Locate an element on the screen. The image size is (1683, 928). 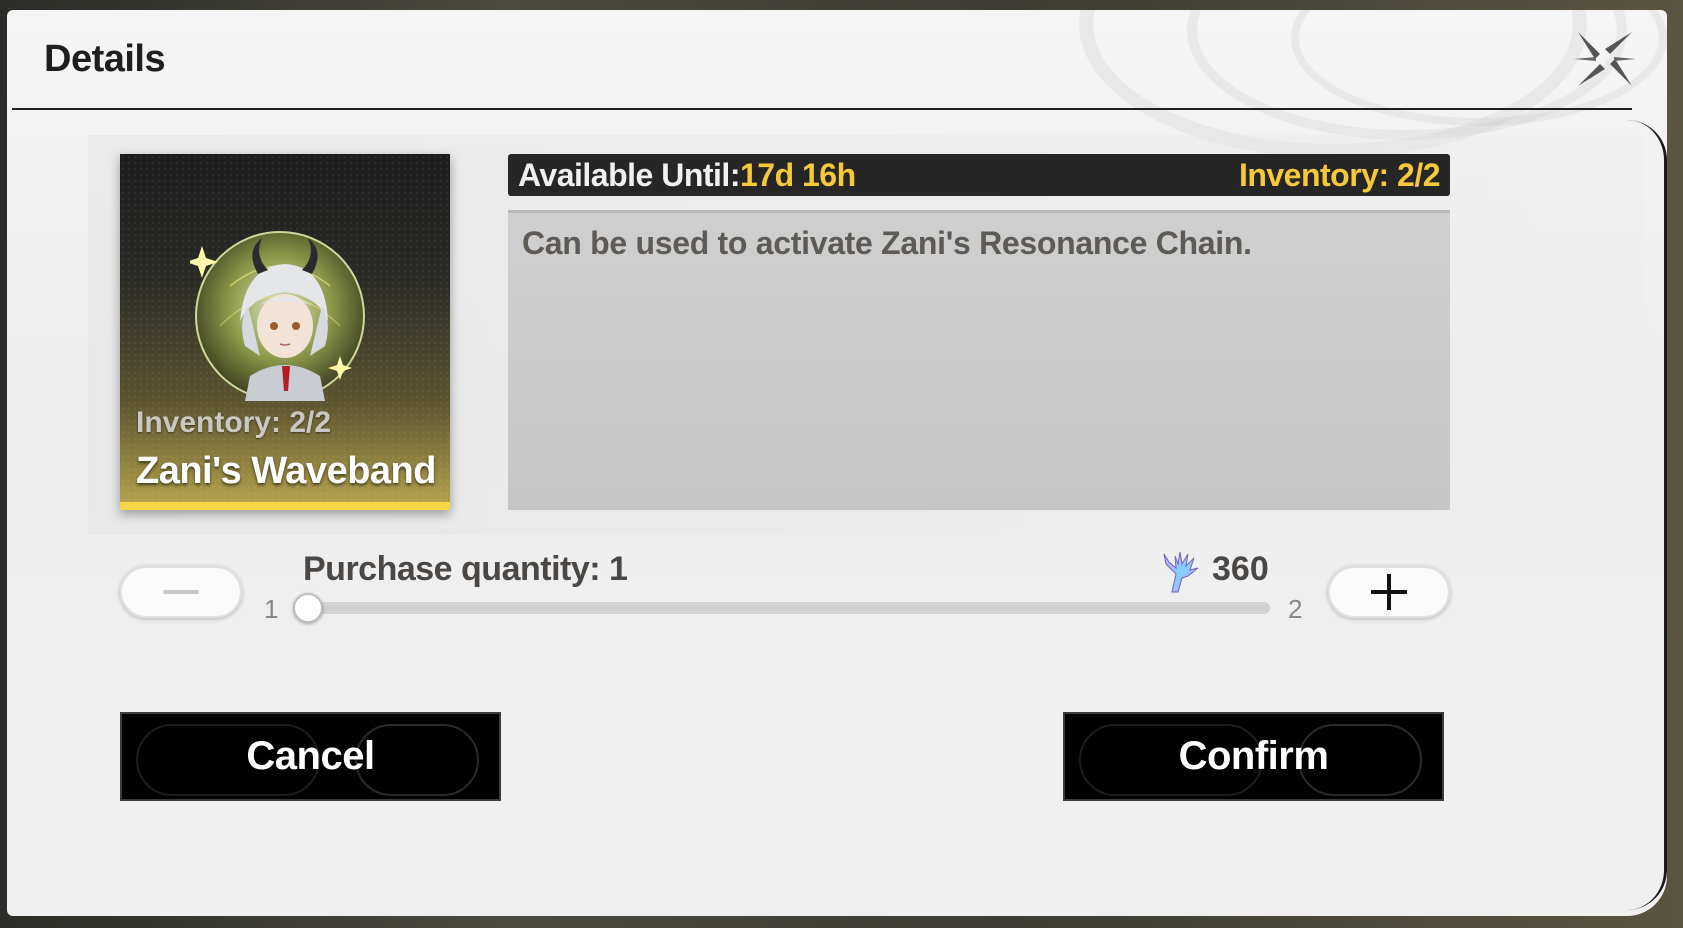
availability-bar: Available Until:17d 16h Inventory: 2/2 is located at coordinates (979, 175).